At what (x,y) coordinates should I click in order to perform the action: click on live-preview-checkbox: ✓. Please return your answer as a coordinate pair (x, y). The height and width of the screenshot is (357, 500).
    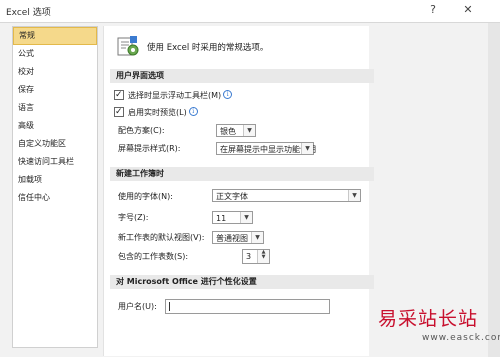
    Looking at the image, I should click on (119, 111).